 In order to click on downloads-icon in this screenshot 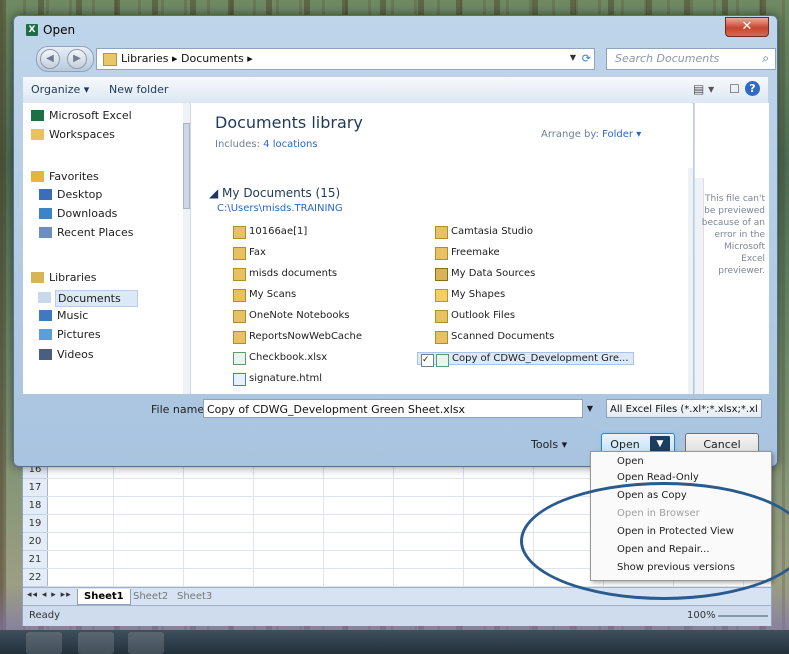, I will do `click(45, 213)`.